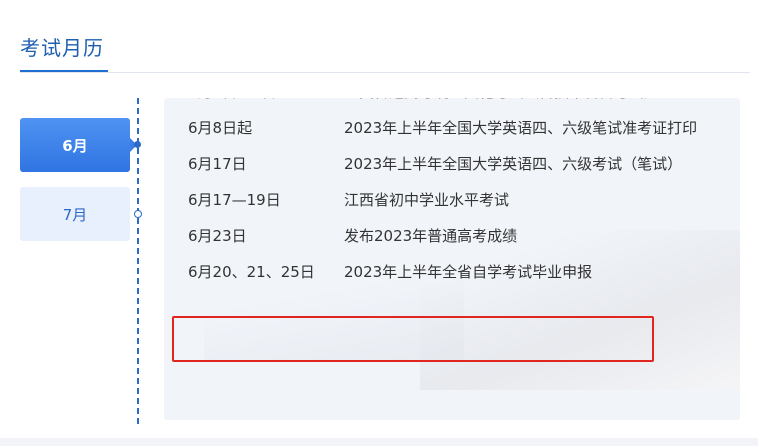  I want to click on event-title: 2023年上半年全国大学英语四、六级考试（笔试）, so click(513, 164).